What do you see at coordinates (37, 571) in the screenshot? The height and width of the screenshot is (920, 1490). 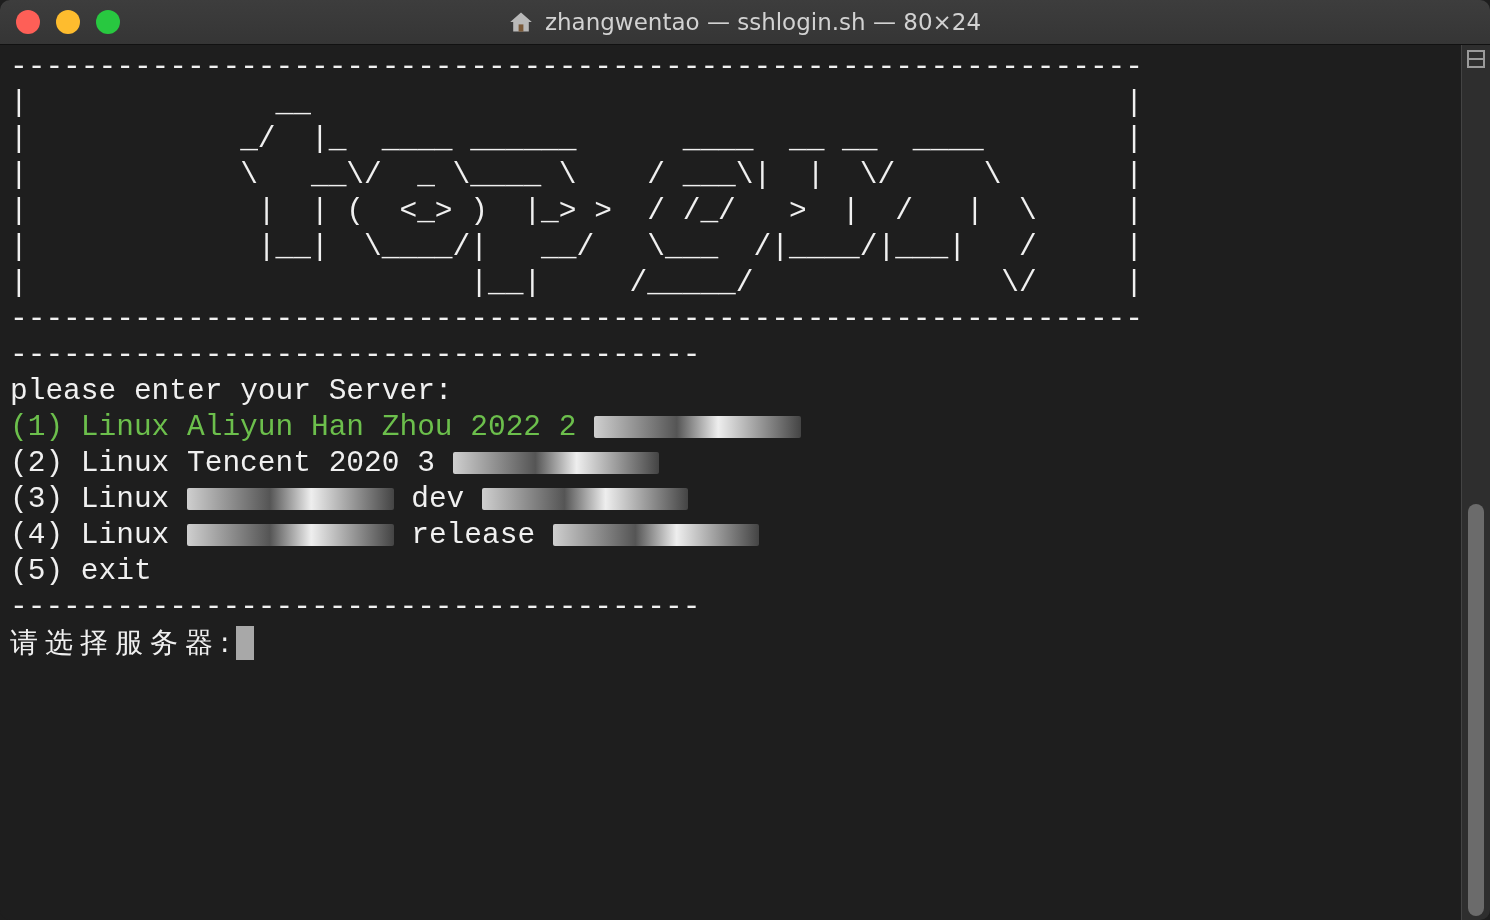 I see `option-number: (5)` at bounding box center [37, 571].